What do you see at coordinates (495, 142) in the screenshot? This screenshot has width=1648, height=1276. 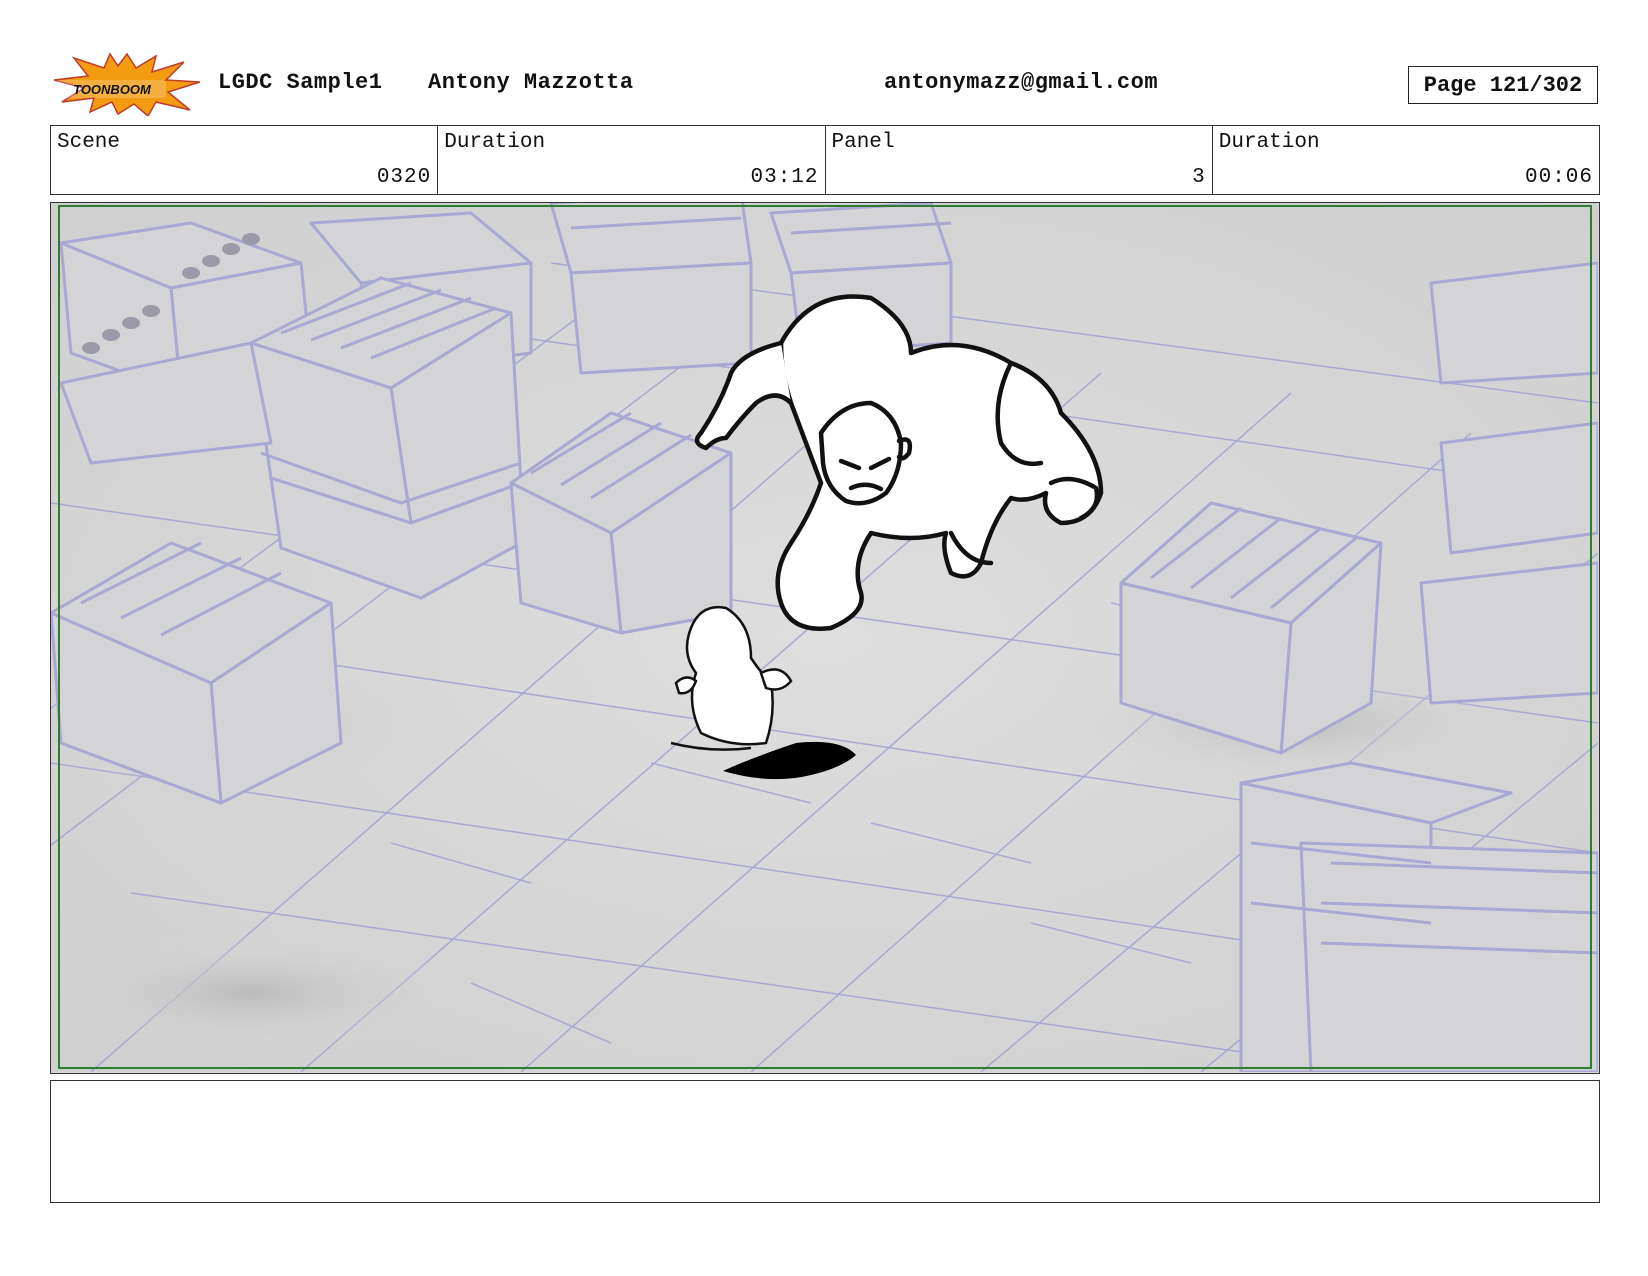 I see `scene-duration-label: Duration` at bounding box center [495, 142].